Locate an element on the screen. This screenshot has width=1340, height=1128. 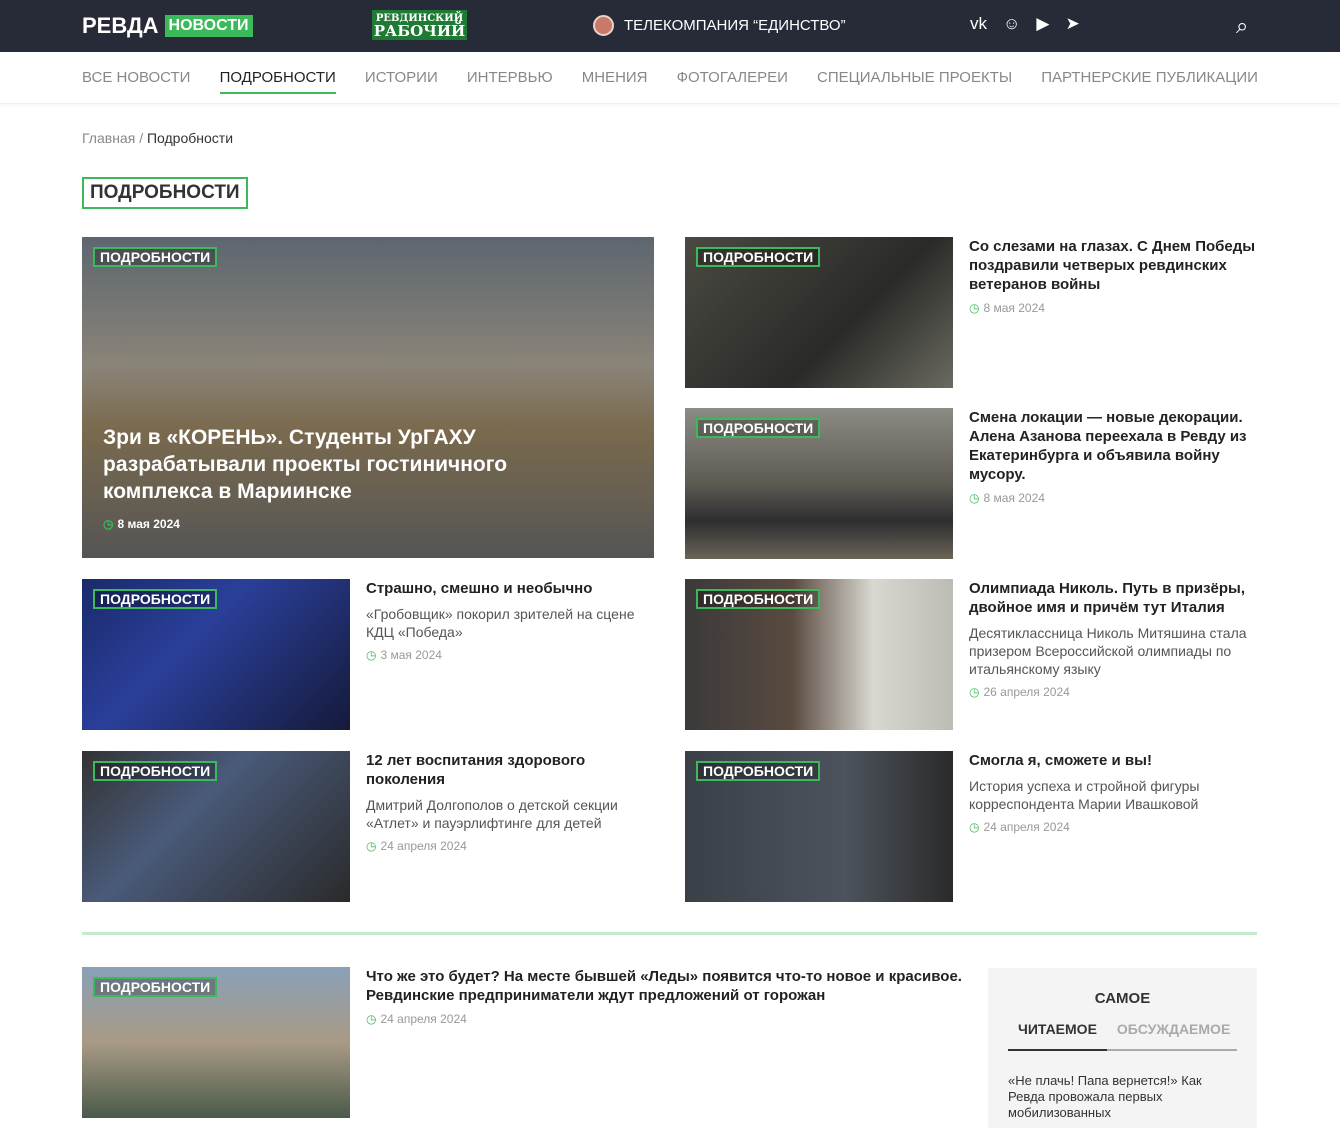
breadcrumb-current: Подробности is located at coordinates (190, 138).